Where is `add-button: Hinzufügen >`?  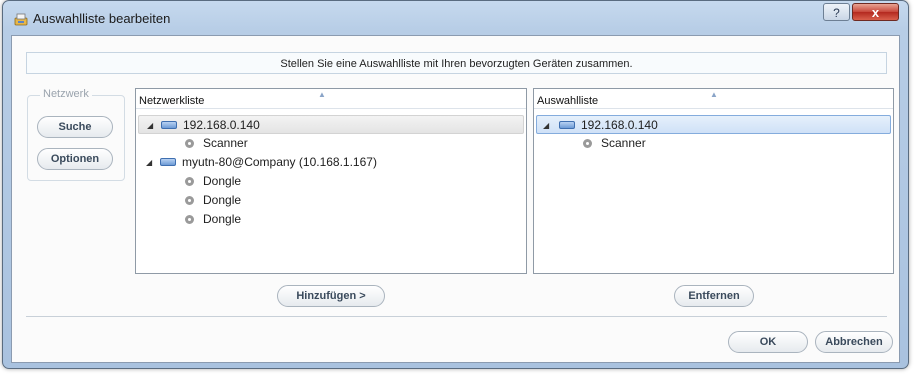 add-button: Hinzufügen > is located at coordinates (331, 296).